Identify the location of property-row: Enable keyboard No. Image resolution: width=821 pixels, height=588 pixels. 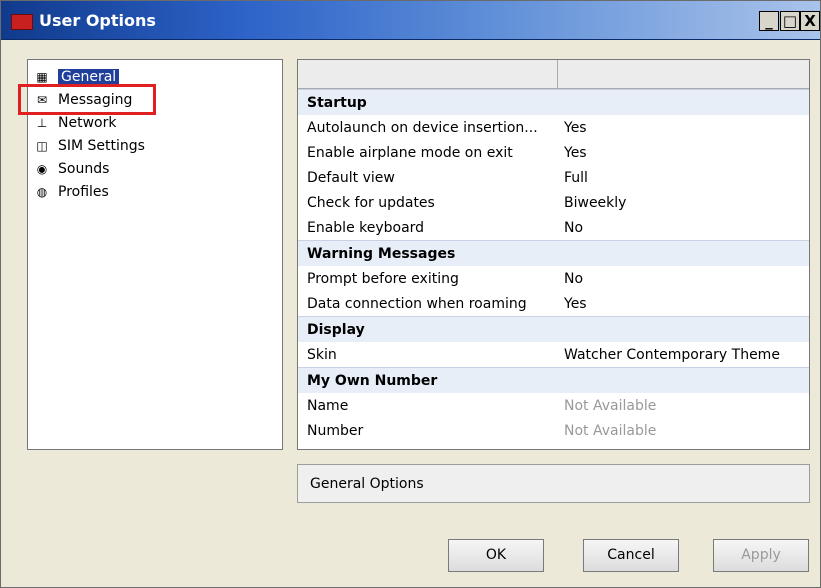
(553, 227).